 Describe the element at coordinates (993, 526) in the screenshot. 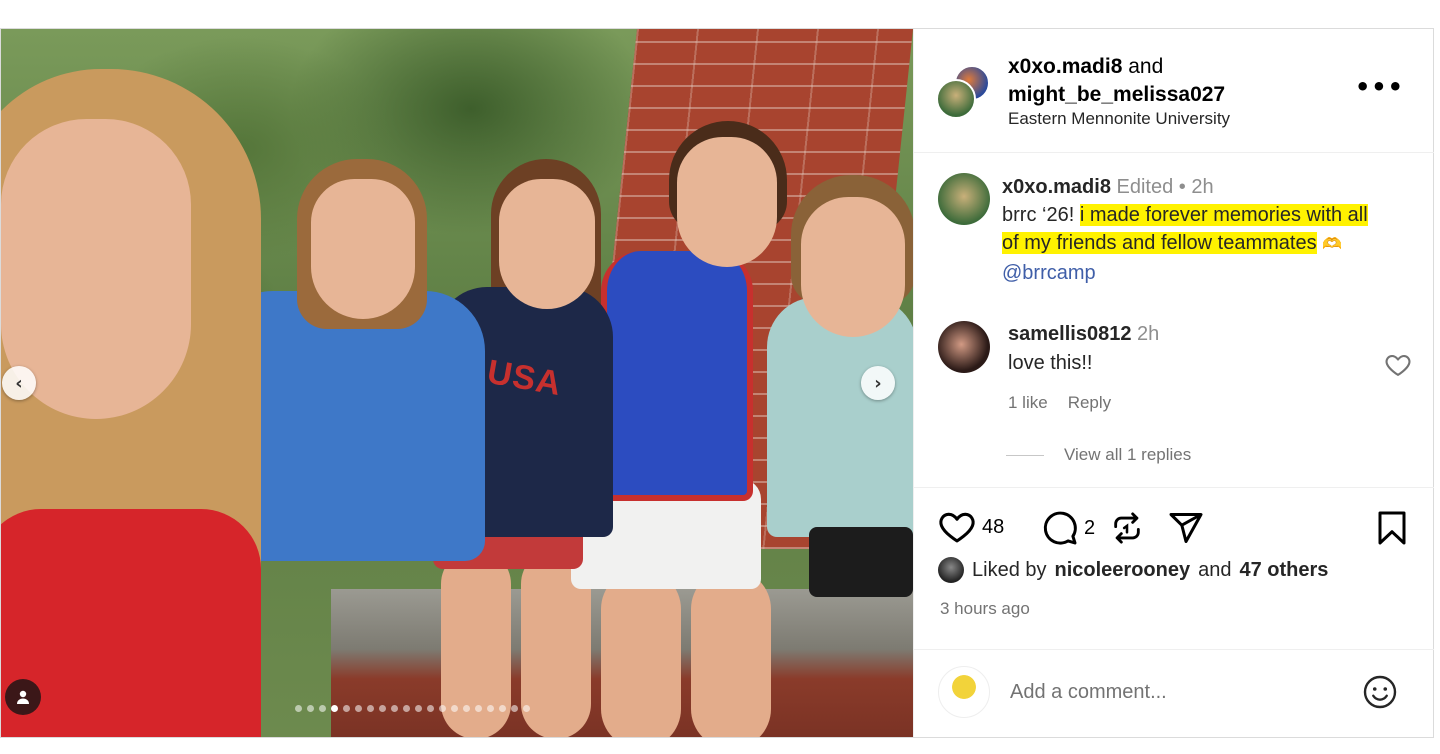

I see `like-count: 48` at that location.